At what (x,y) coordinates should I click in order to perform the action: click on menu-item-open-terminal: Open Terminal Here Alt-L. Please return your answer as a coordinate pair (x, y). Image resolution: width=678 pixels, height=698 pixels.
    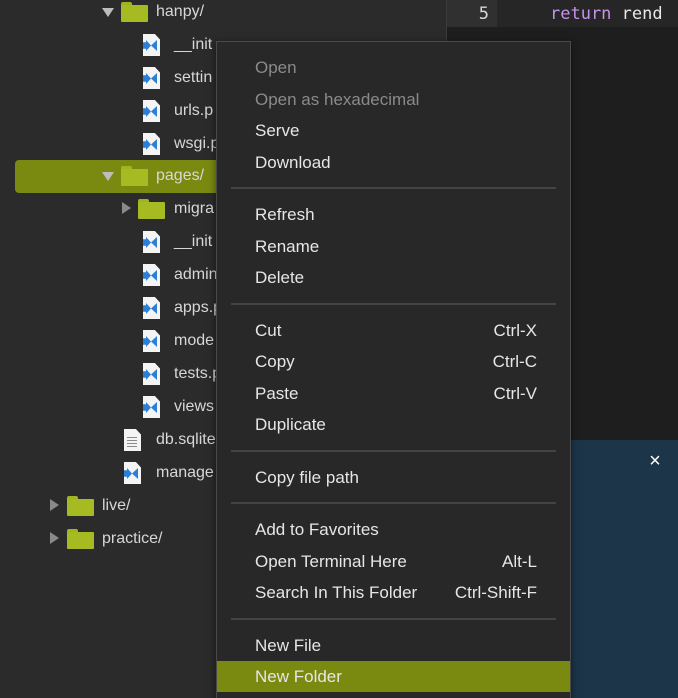
    Looking at the image, I should click on (393, 561).